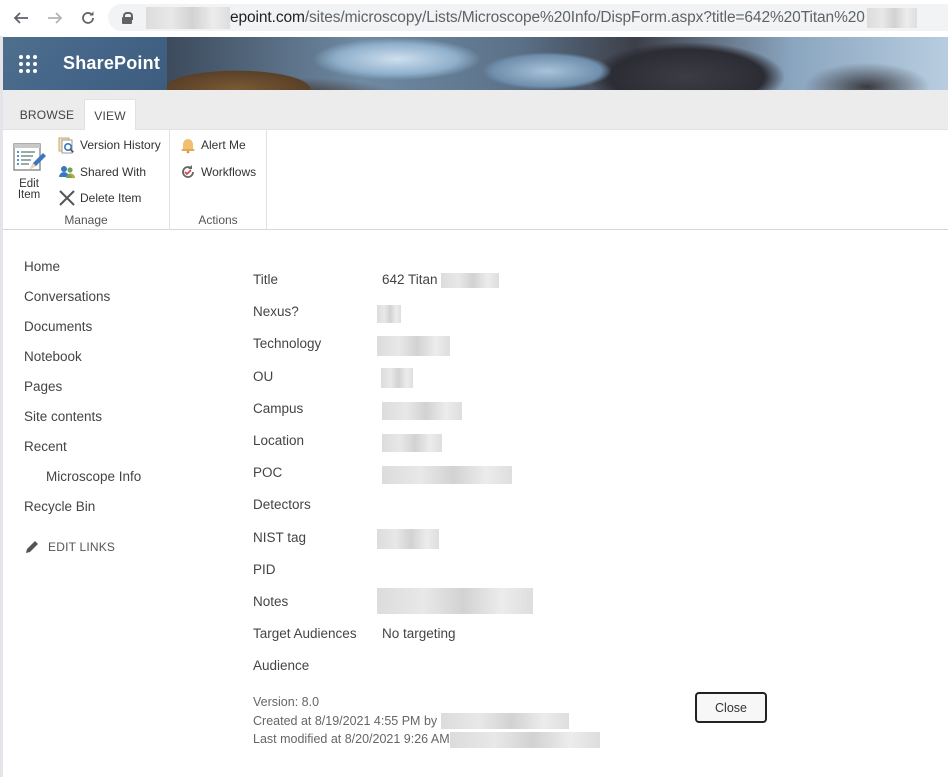 The width and height of the screenshot is (948, 777). I want to click on nav-item-notebook: Notebook, so click(124, 361).